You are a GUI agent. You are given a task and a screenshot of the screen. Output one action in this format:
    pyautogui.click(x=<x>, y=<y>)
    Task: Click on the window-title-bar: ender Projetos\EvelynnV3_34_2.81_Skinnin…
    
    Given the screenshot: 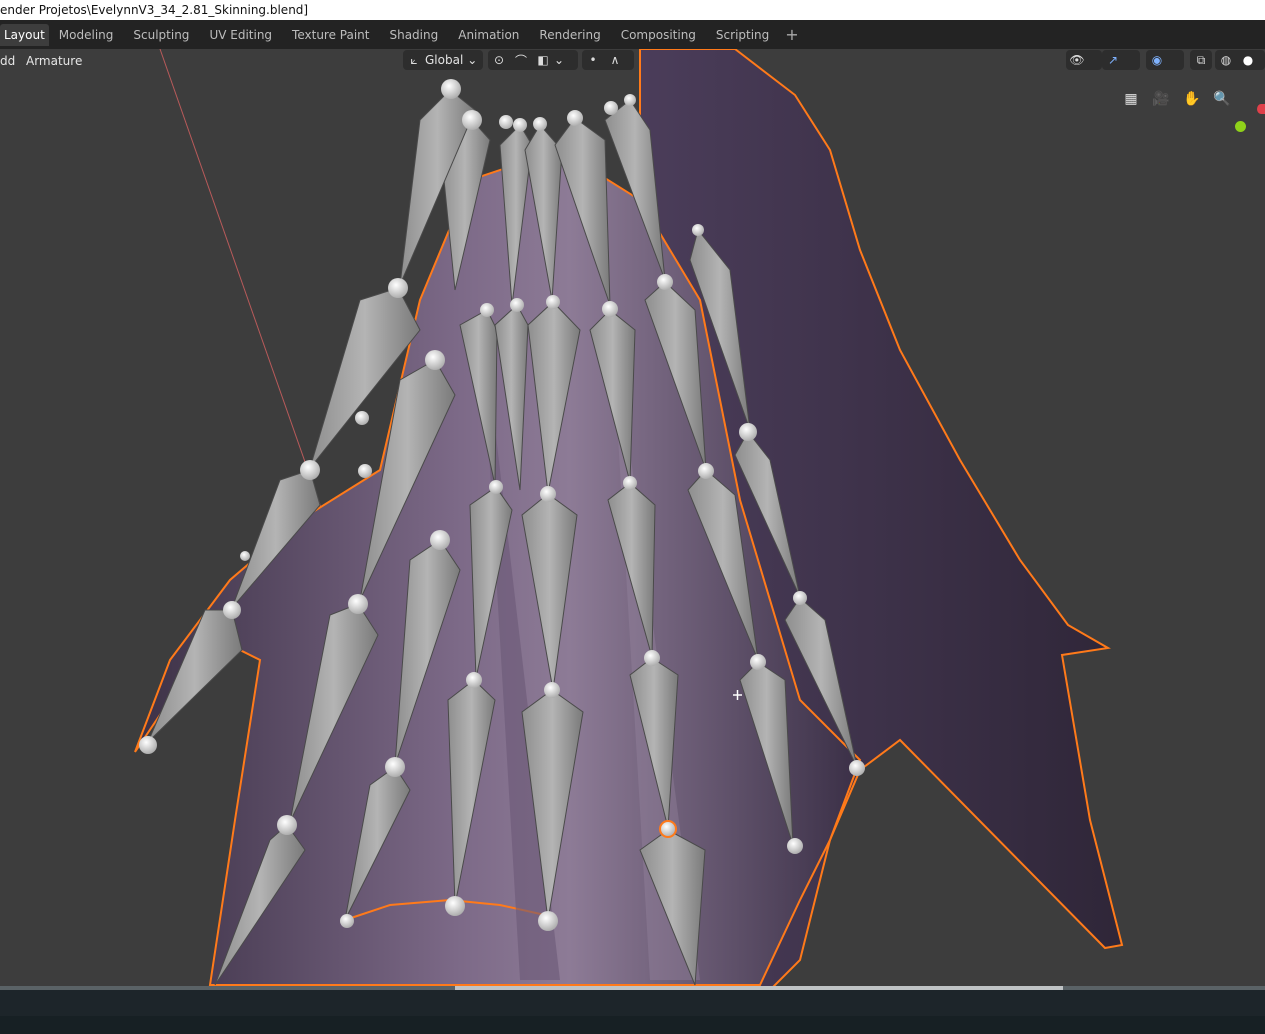 What is the action you would take?
    pyautogui.click(x=632, y=10)
    